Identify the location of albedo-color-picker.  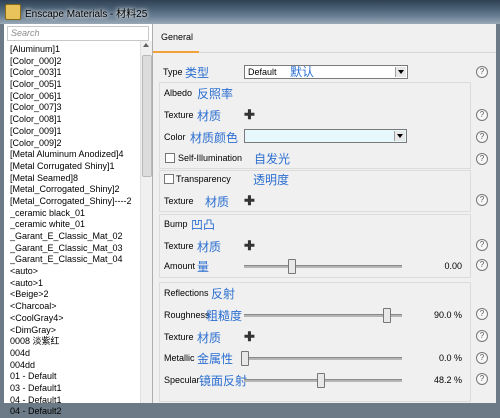
(325, 136).